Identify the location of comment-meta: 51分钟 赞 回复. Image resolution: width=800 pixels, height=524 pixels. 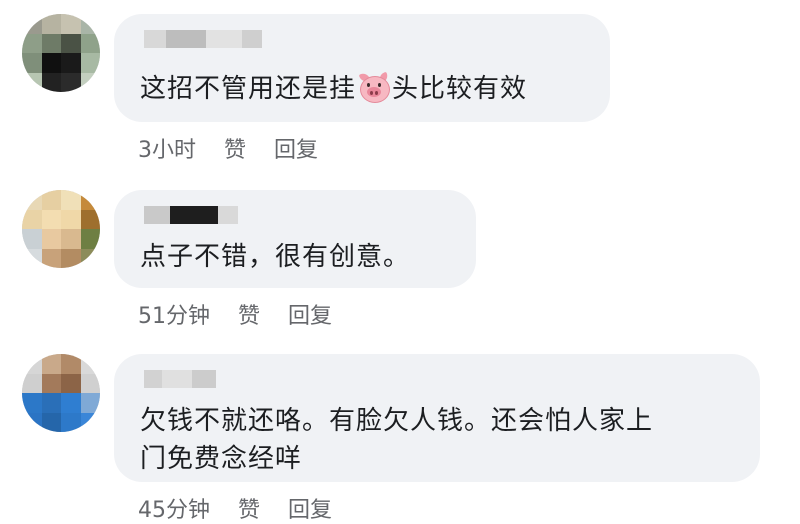
(235, 314).